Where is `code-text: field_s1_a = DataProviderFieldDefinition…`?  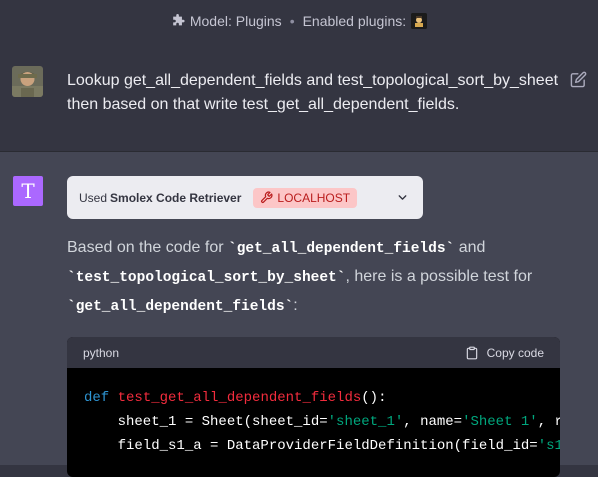 code-text: field_s1_a = DataProviderFieldDefinition… is located at coordinates (311, 446).